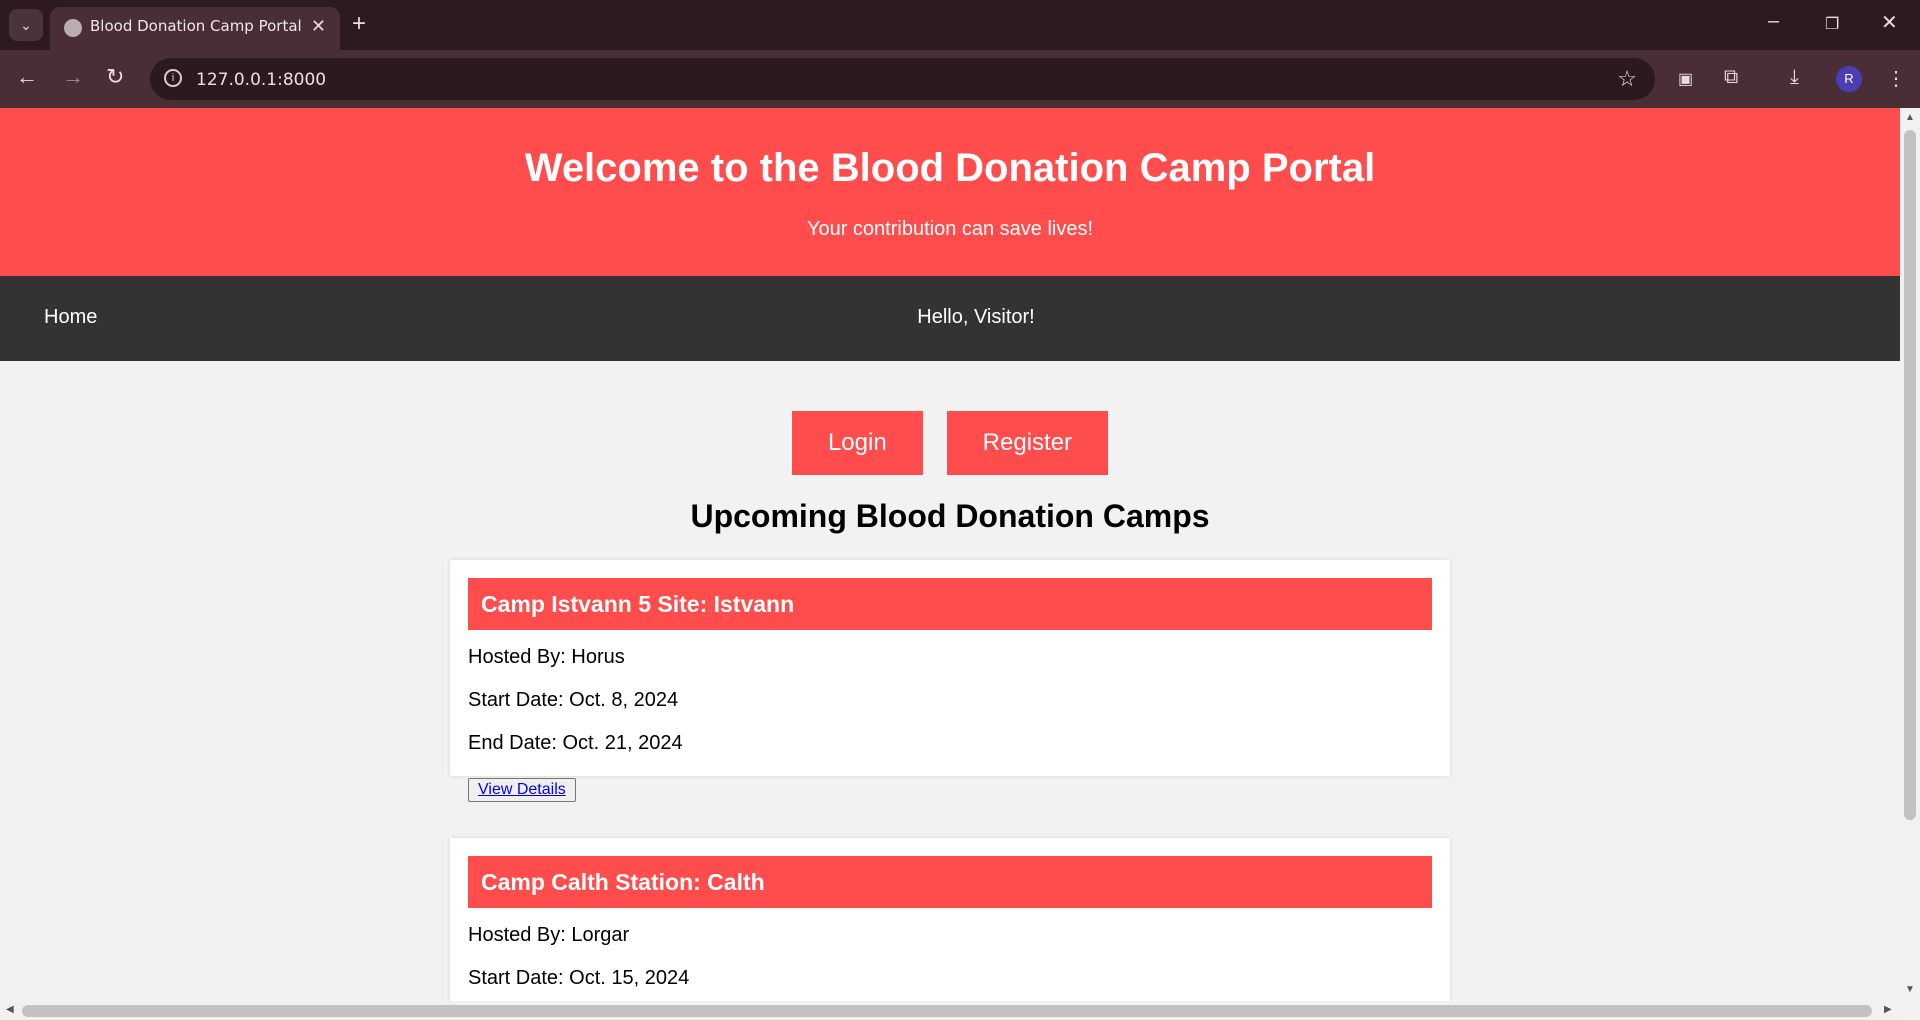  What do you see at coordinates (1773, 21) in the screenshot?
I see `minimize-icon: –` at bounding box center [1773, 21].